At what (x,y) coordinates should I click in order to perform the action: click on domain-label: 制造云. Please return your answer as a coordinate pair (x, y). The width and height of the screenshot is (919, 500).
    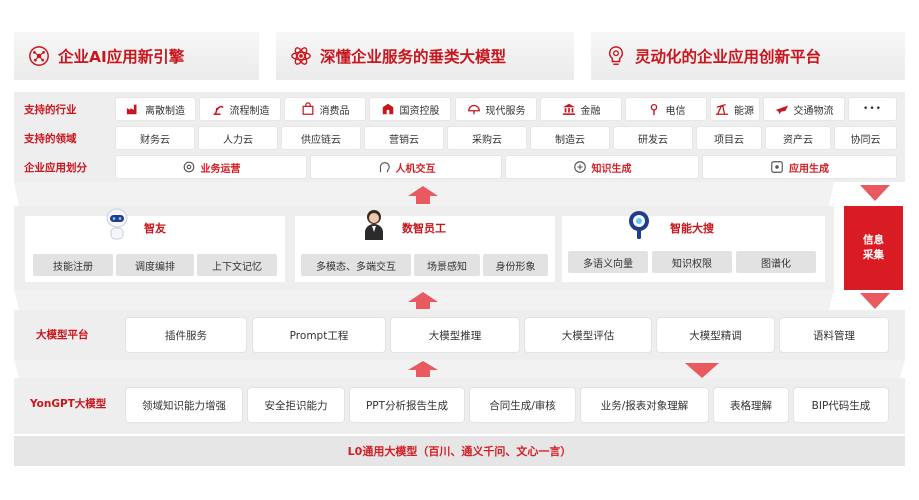
    Looking at the image, I should click on (570, 140).